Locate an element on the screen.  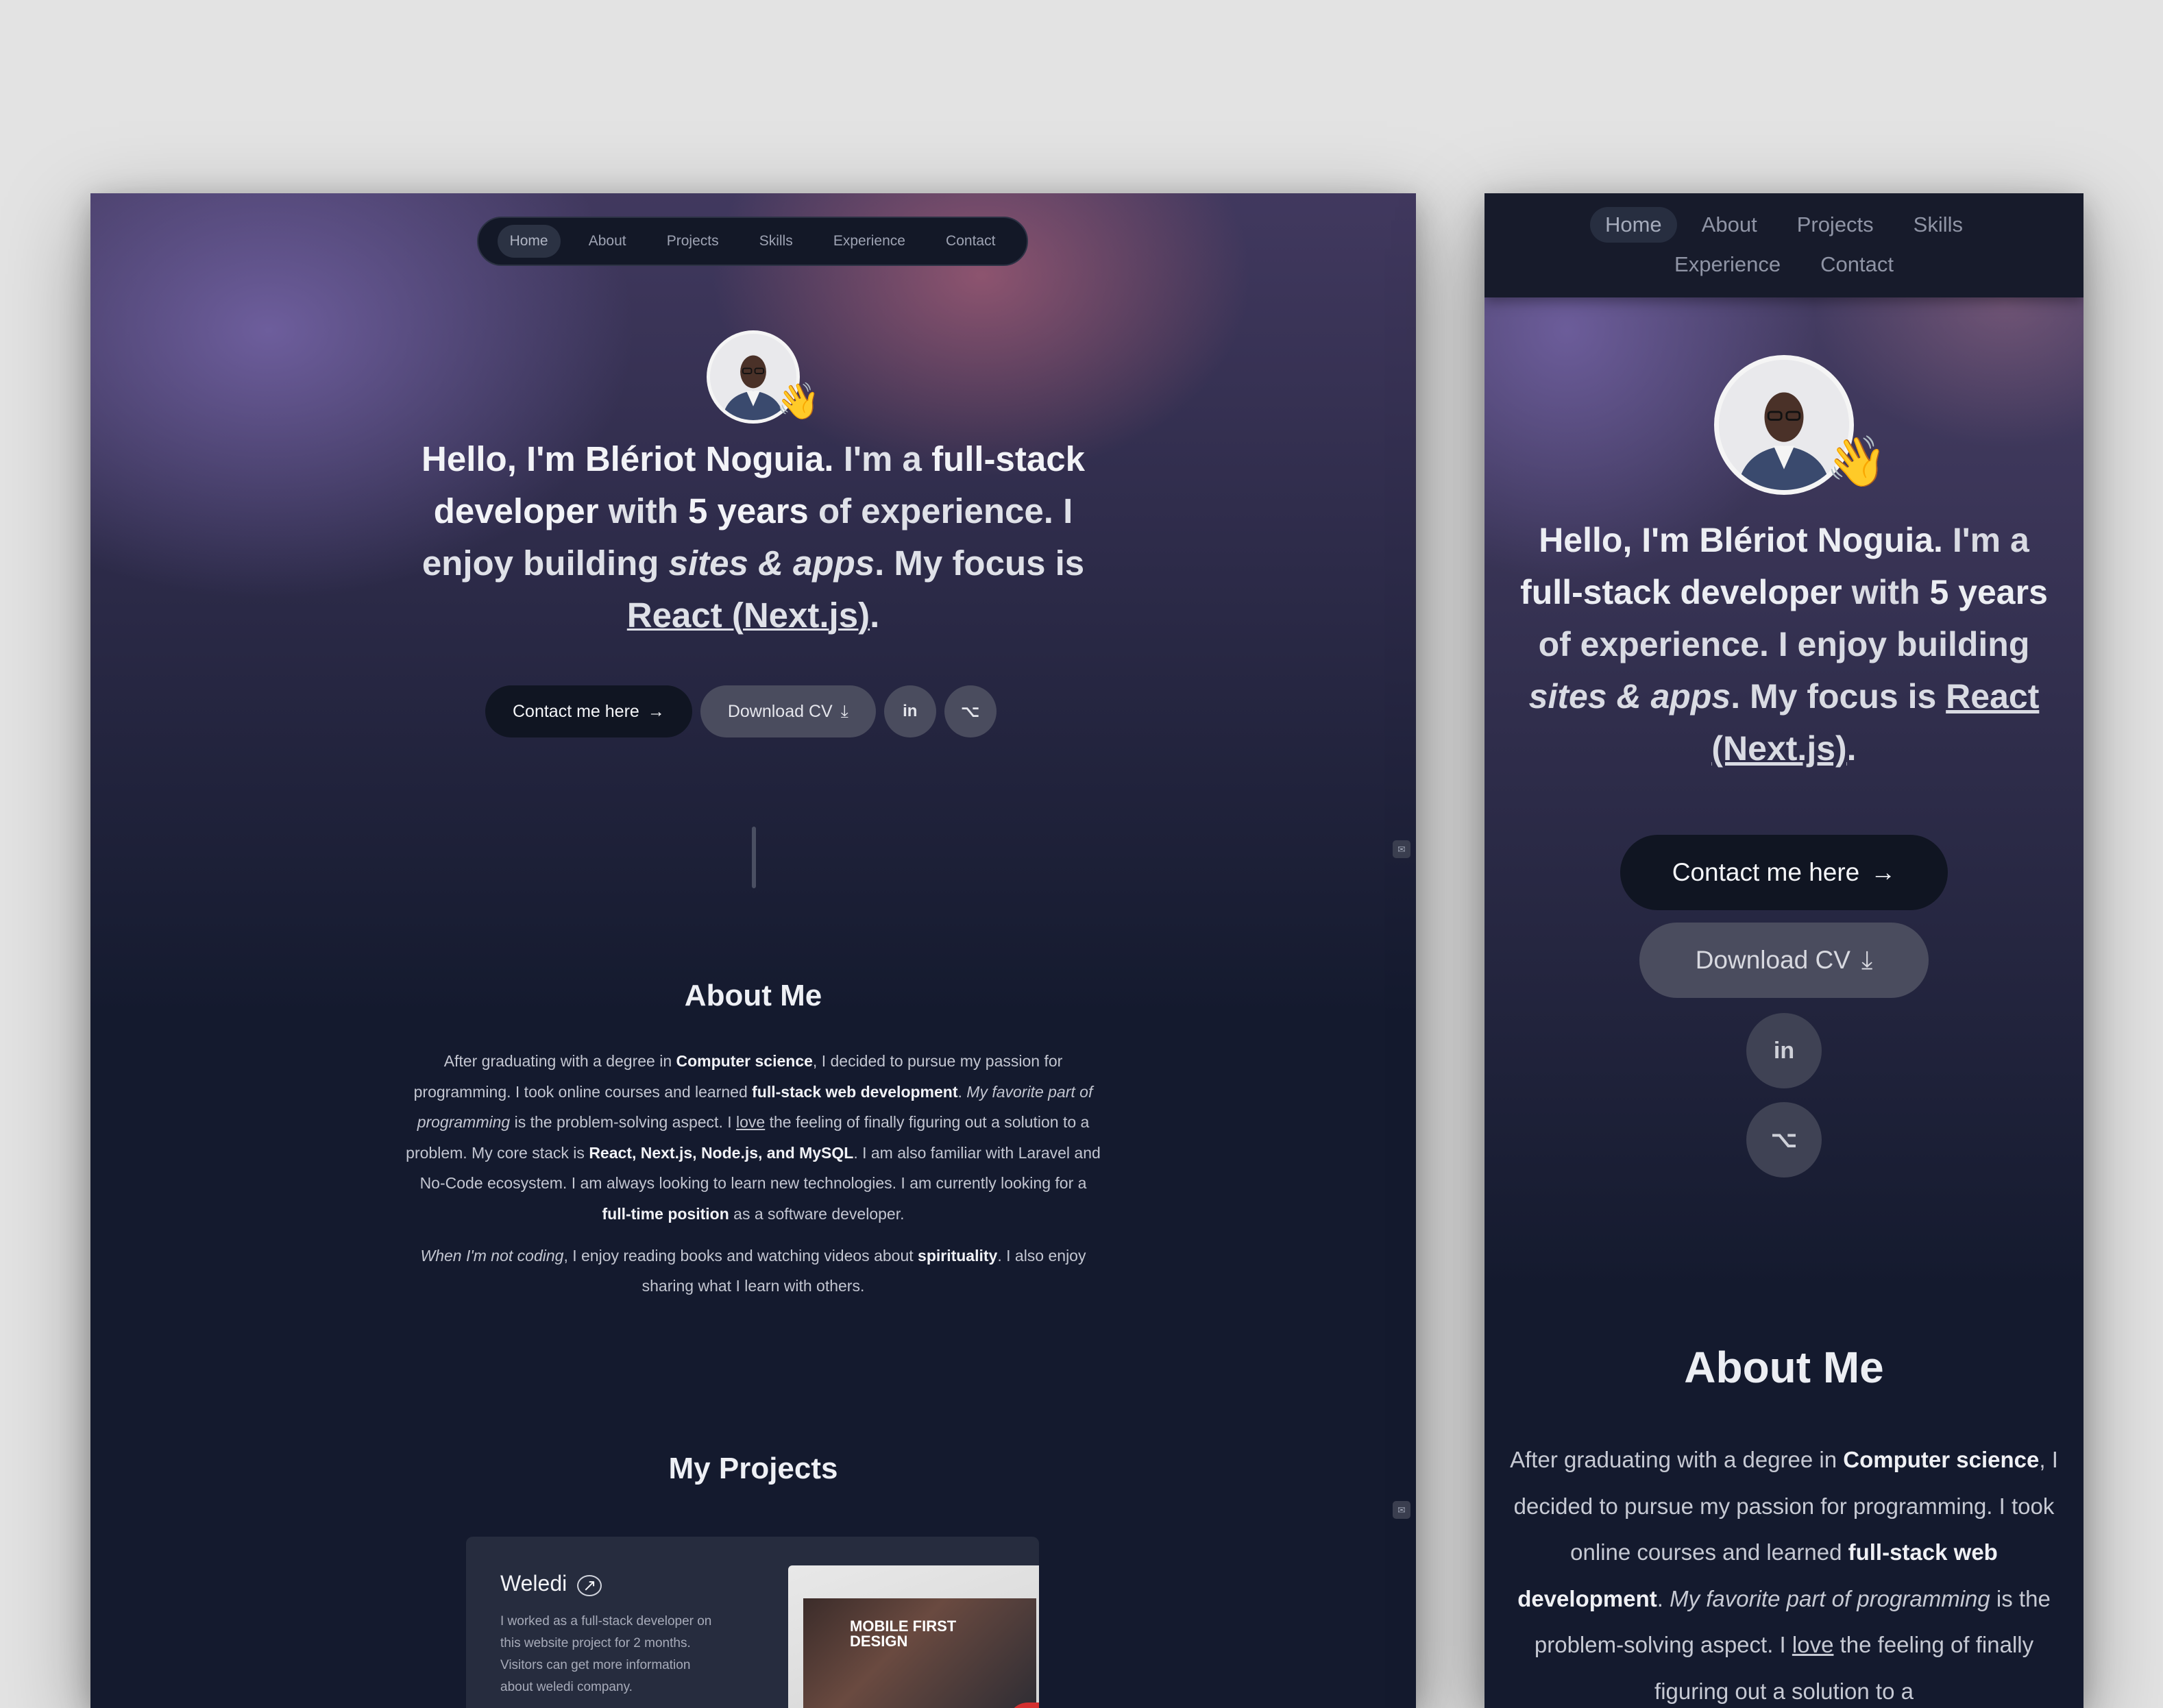
focus-link: React (Next.js) is located at coordinates (748, 615).